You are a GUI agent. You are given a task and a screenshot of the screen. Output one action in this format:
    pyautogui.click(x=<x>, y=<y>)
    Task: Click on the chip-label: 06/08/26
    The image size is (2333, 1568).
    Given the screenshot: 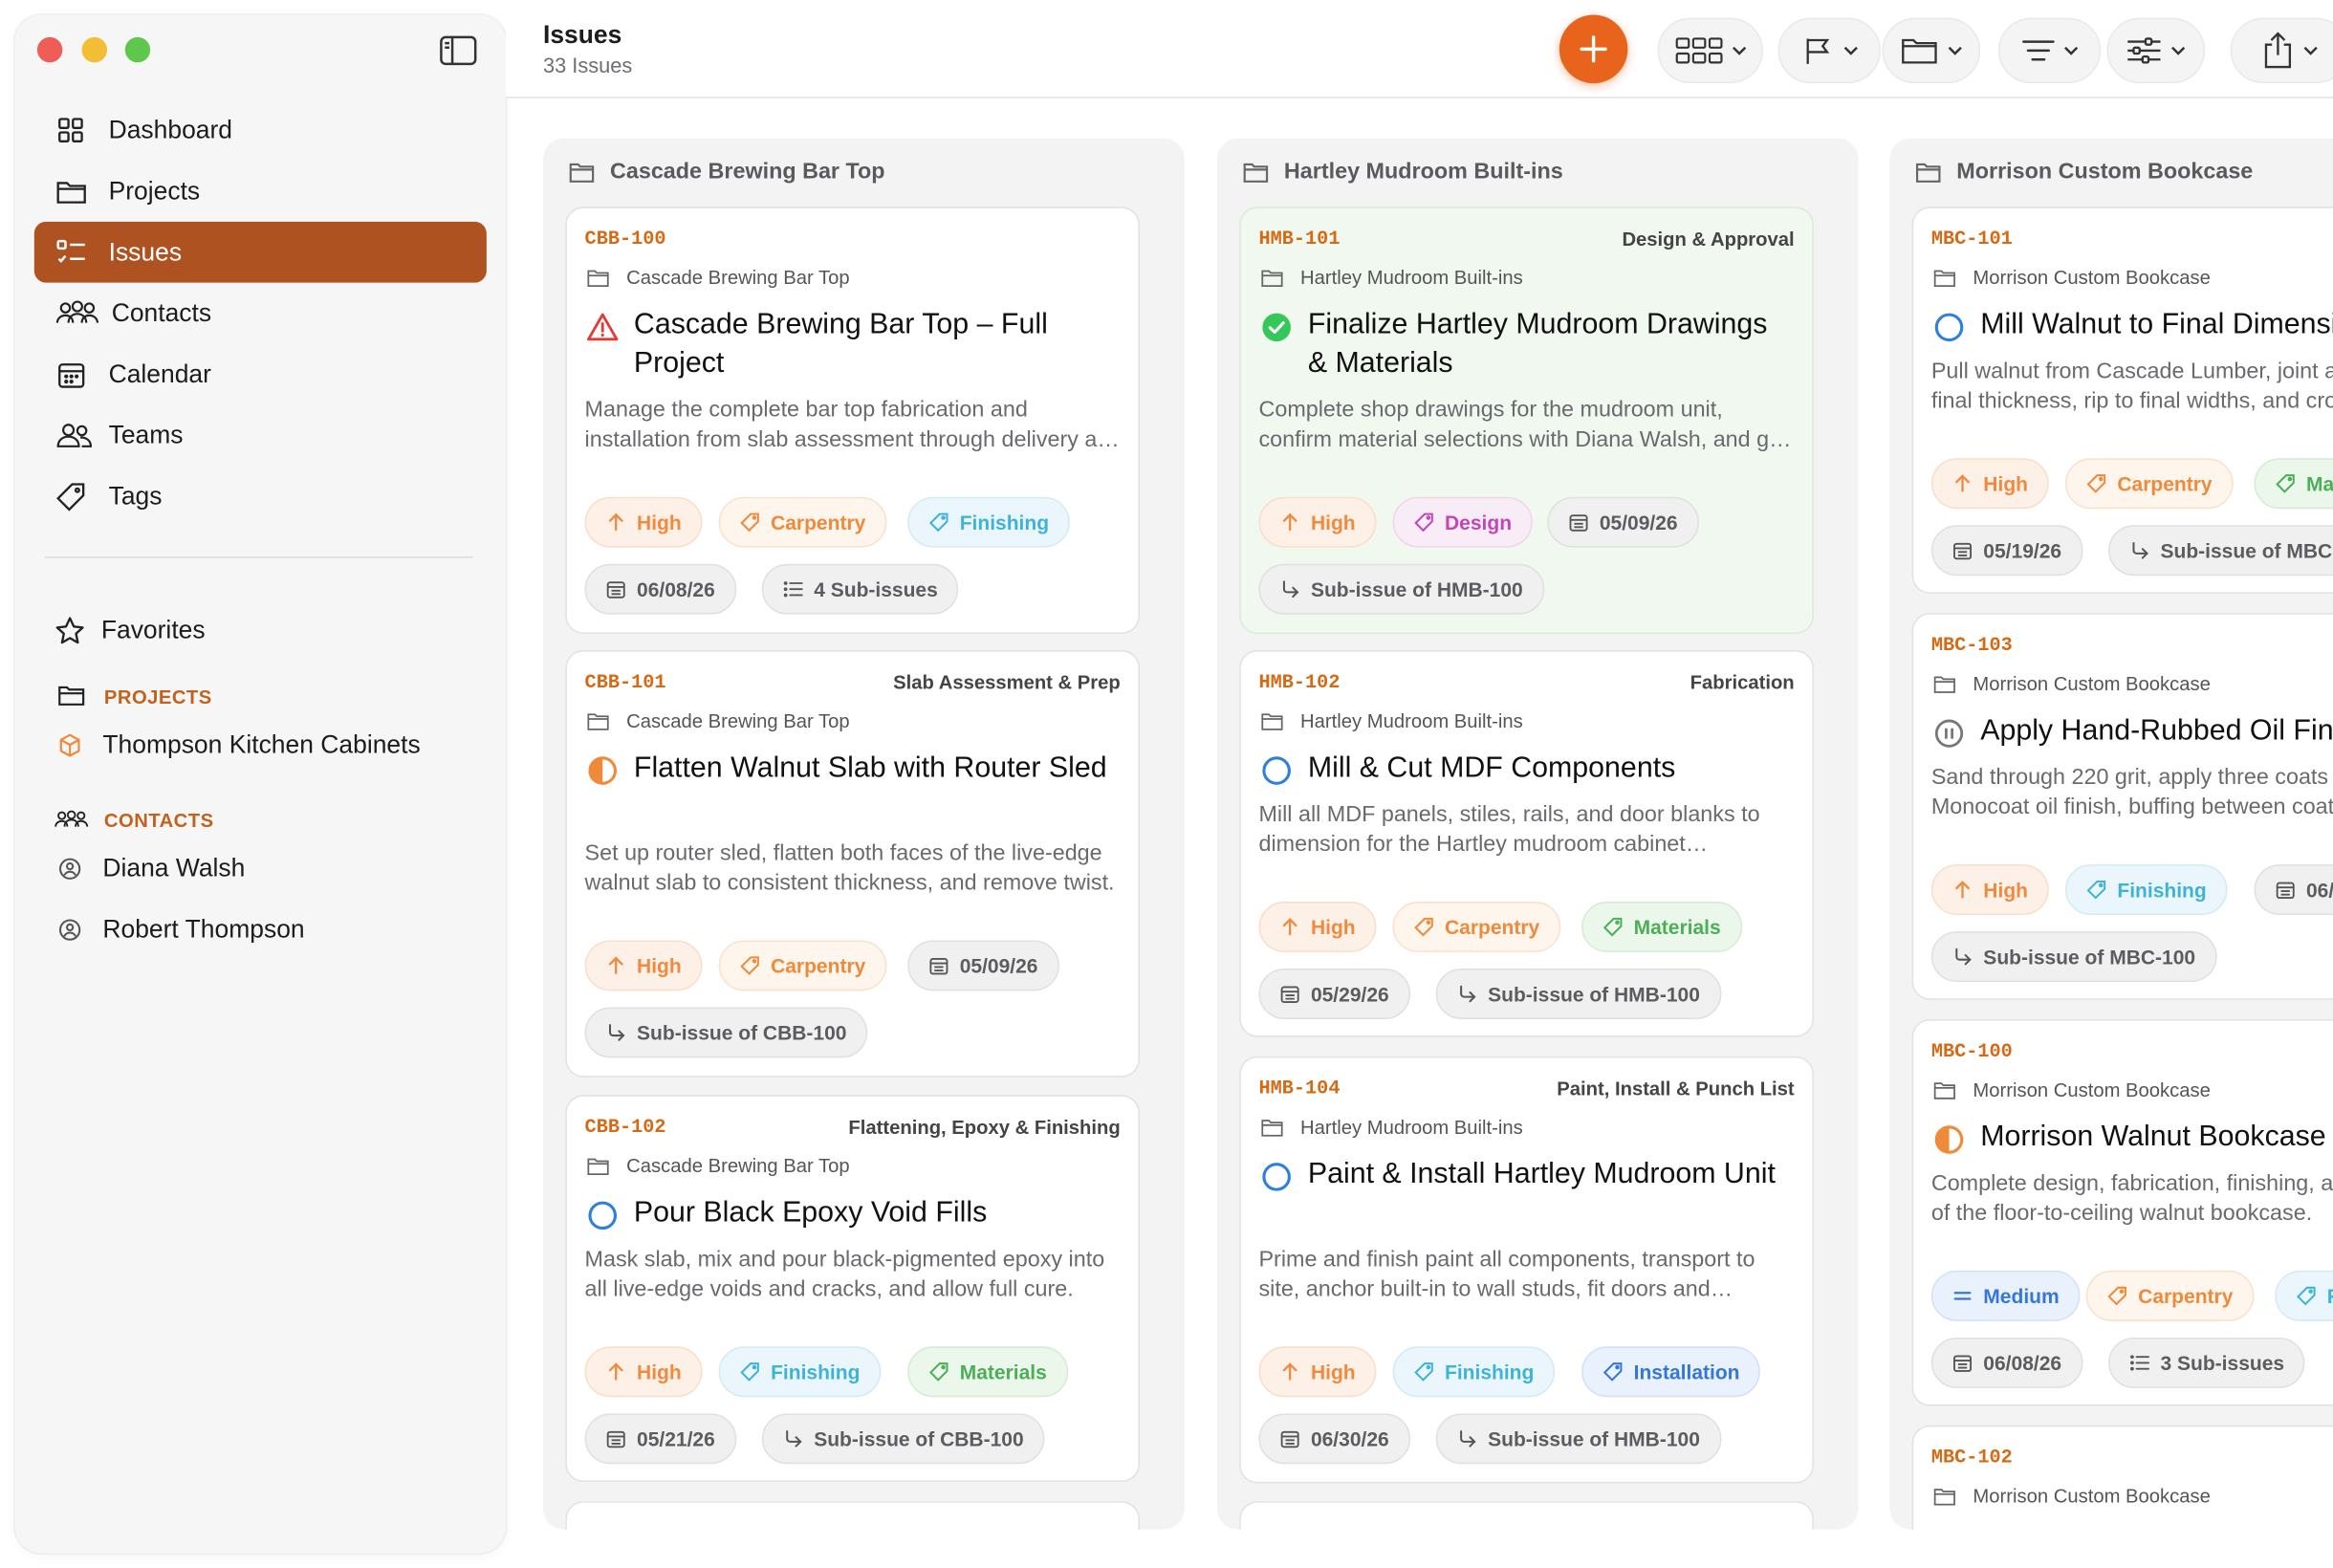 What is the action you would take?
    pyautogui.click(x=676, y=588)
    